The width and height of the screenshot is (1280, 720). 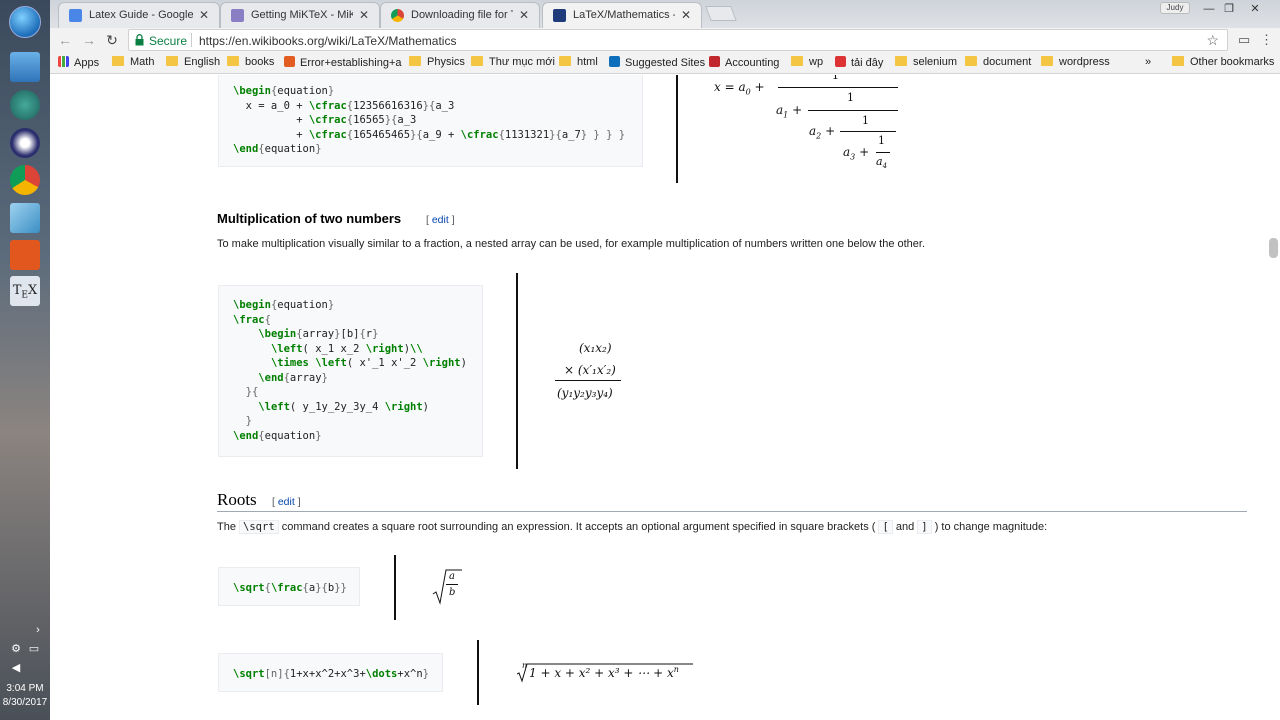 I want to click on restore-icon: ❐, so click(x=1229, y=9).